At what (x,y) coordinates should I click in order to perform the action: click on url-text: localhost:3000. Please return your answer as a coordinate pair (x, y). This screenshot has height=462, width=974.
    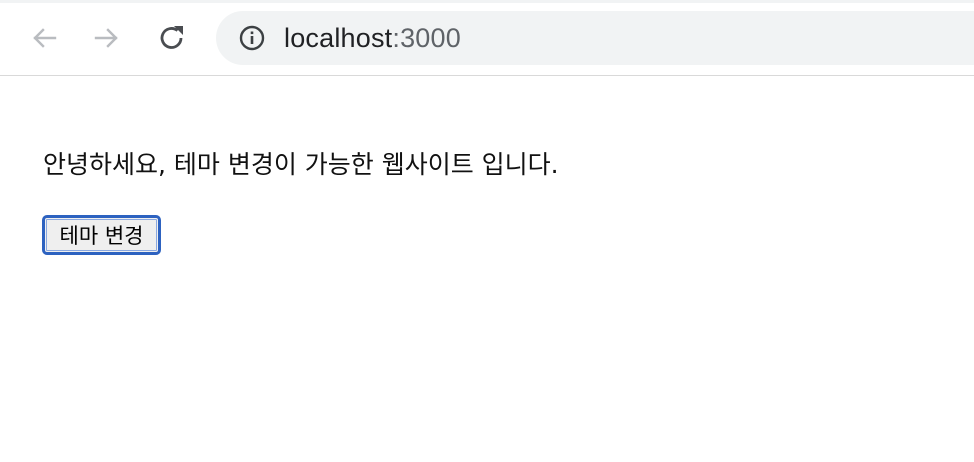
    Looking at the image, I should click on (372, 38).